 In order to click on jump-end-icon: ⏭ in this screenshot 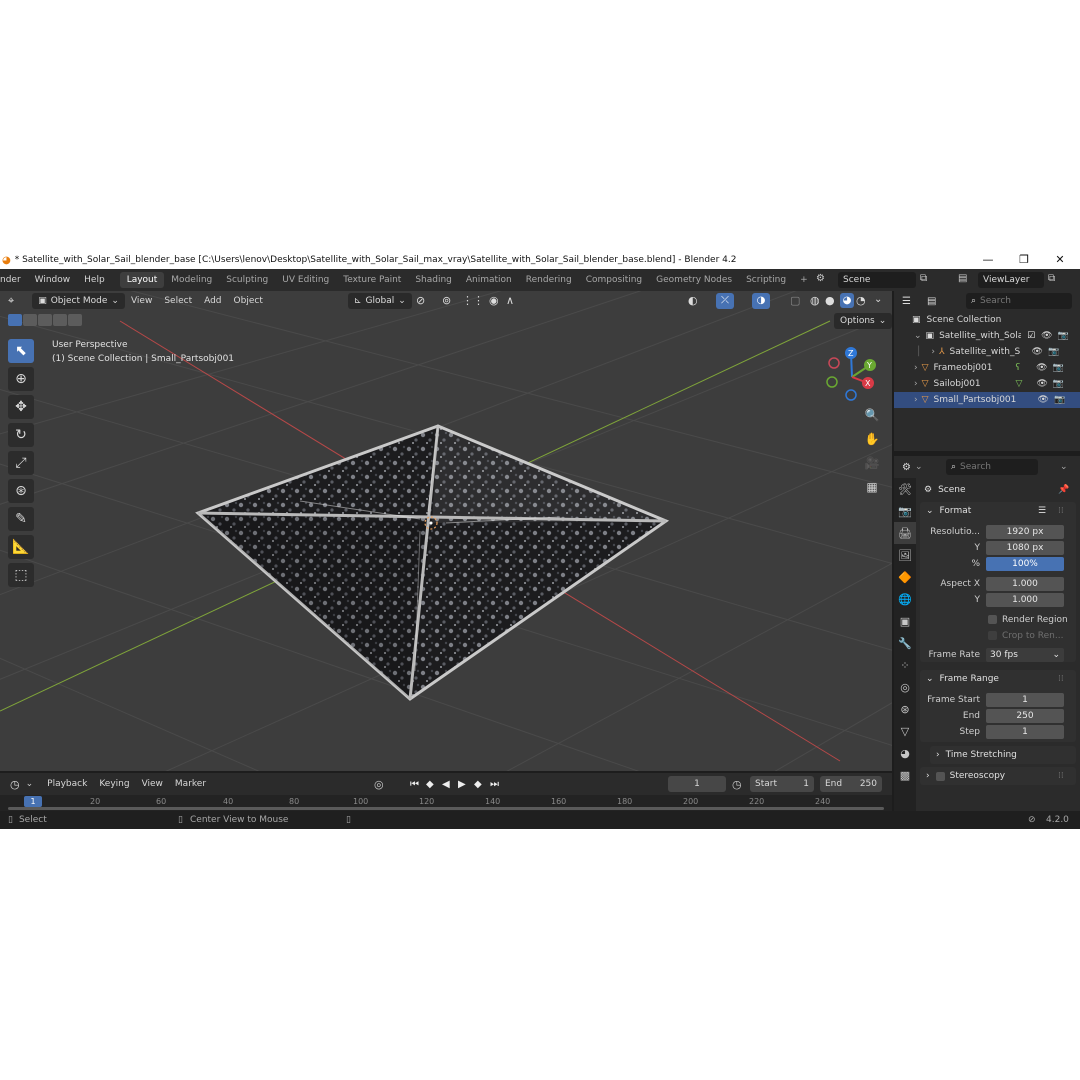, I will do `click(494, 784)`.